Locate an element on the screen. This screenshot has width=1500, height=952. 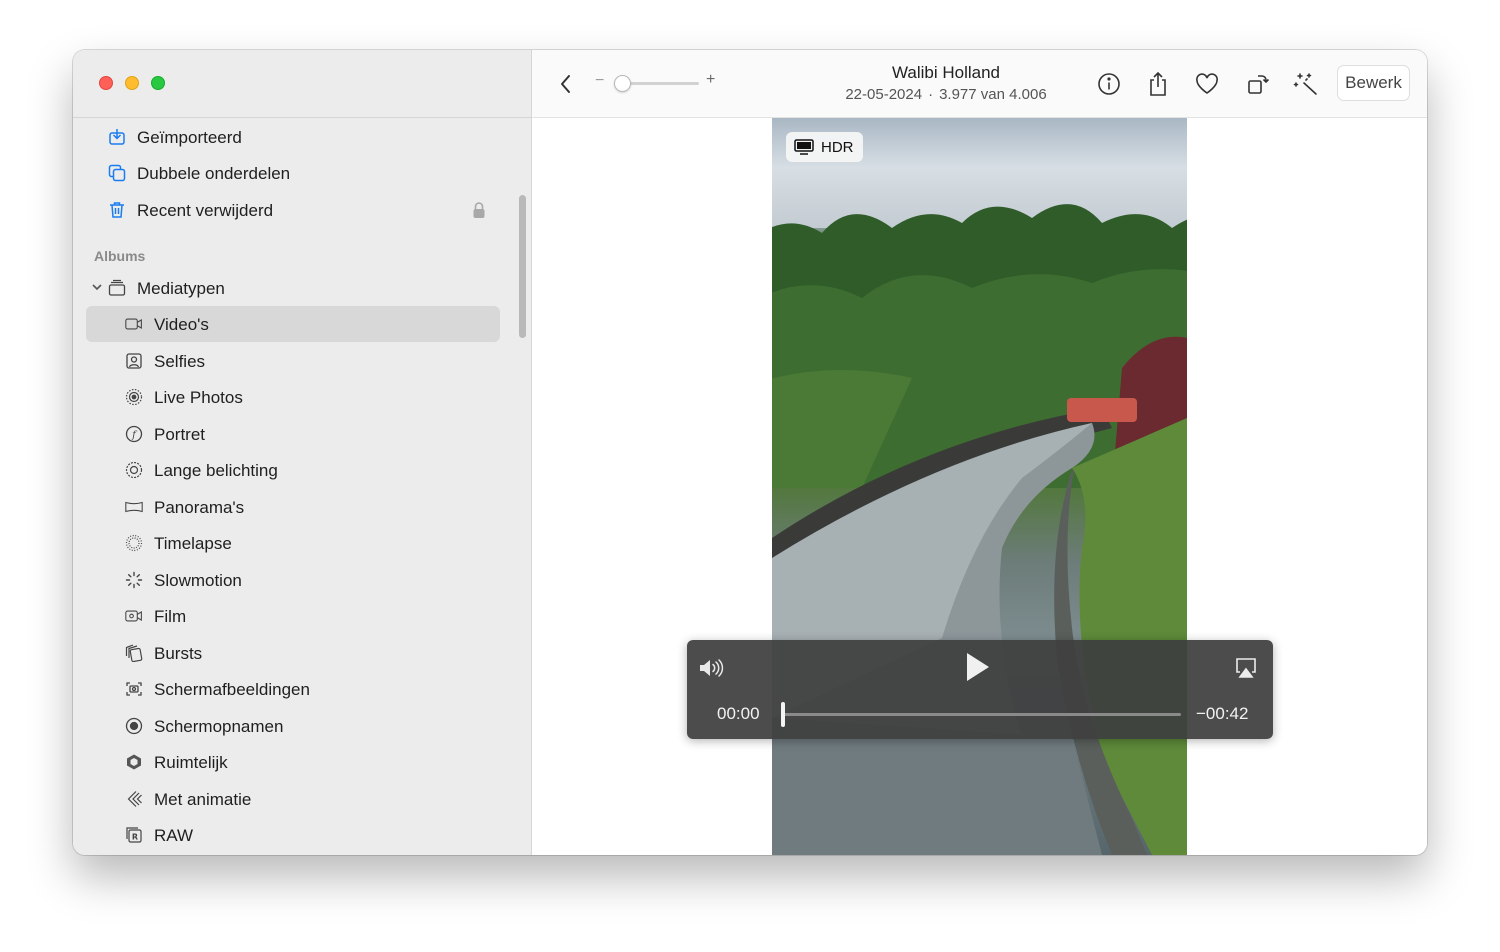
chevron-down-icon is located at coordinates (97, 287).